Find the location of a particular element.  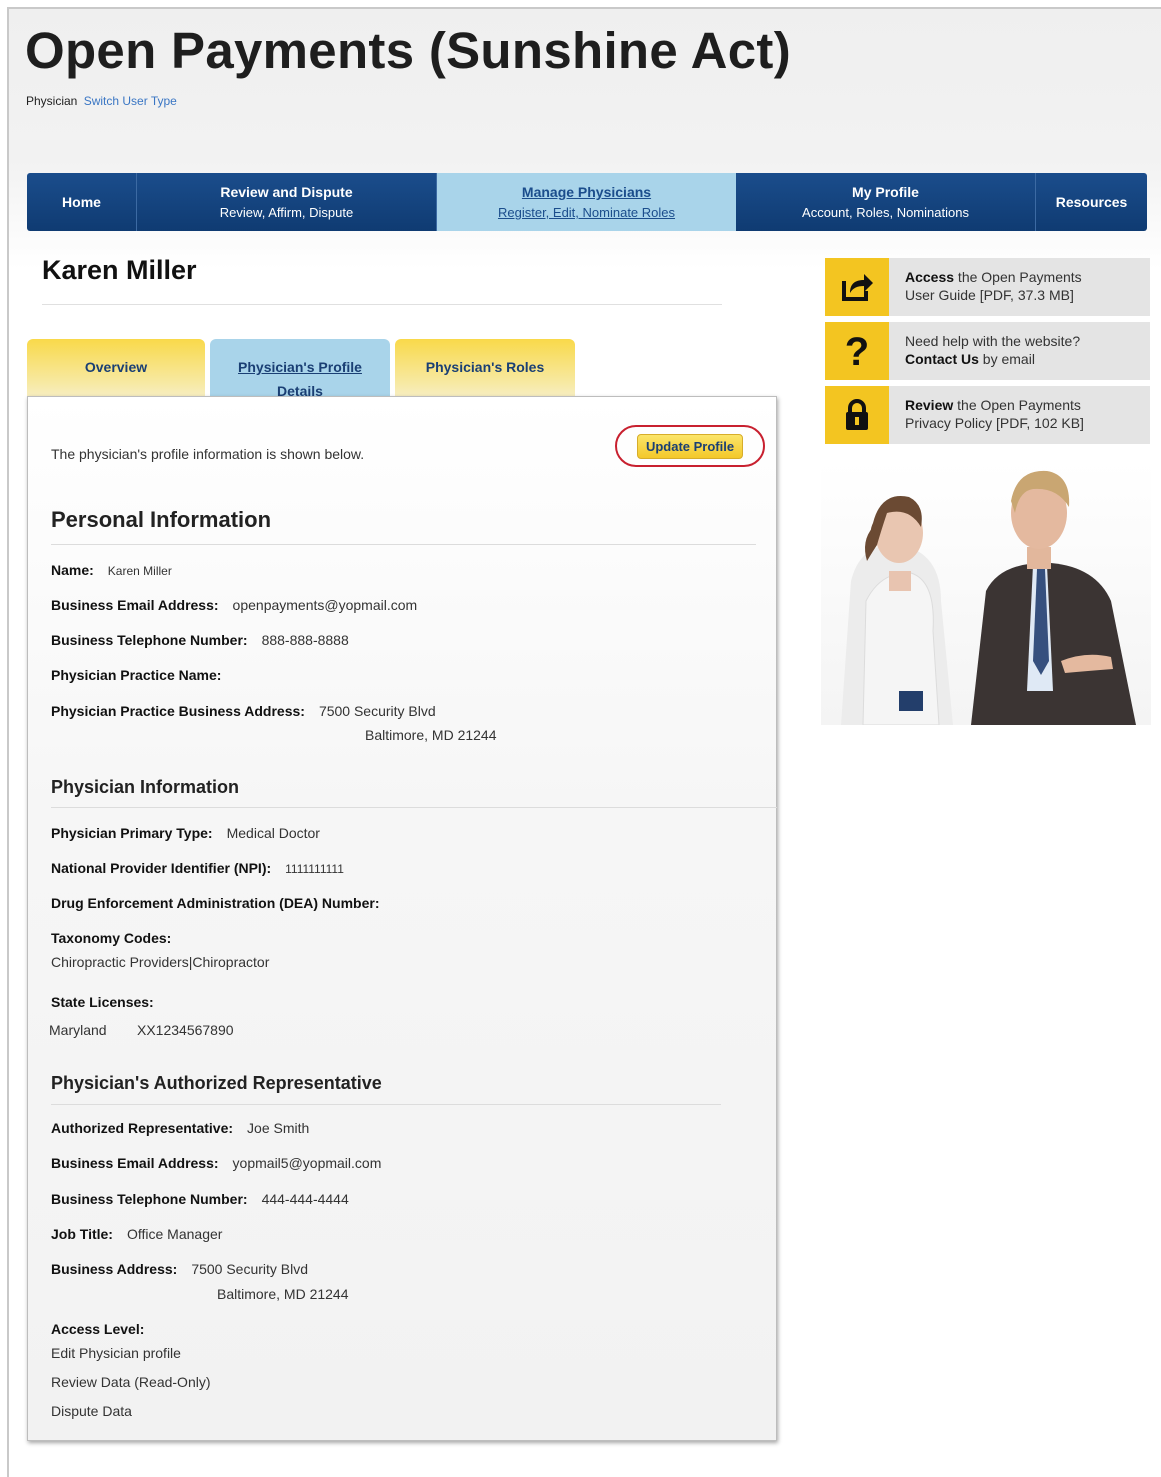

field-value: Chiropractic Providers|Chiropractor is located at coordinates (160, 962).